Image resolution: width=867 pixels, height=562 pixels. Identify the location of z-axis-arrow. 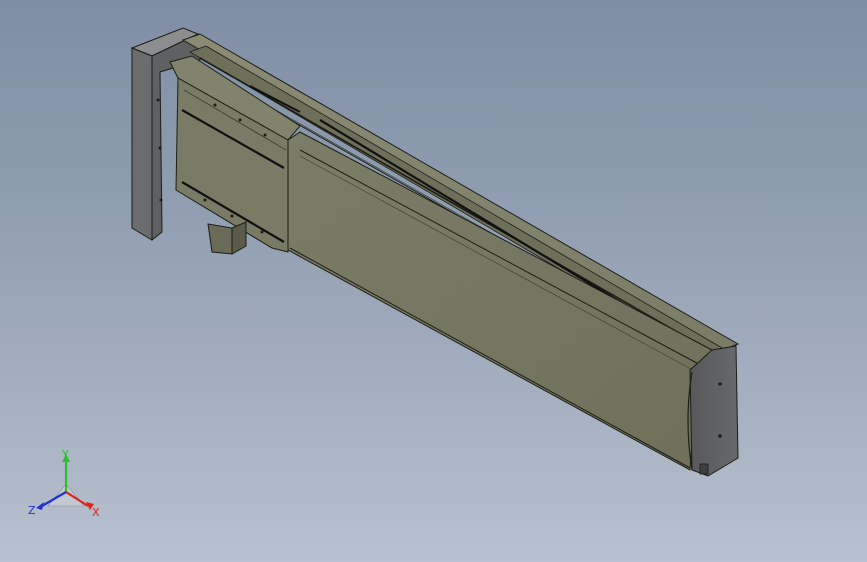
(40, 506).